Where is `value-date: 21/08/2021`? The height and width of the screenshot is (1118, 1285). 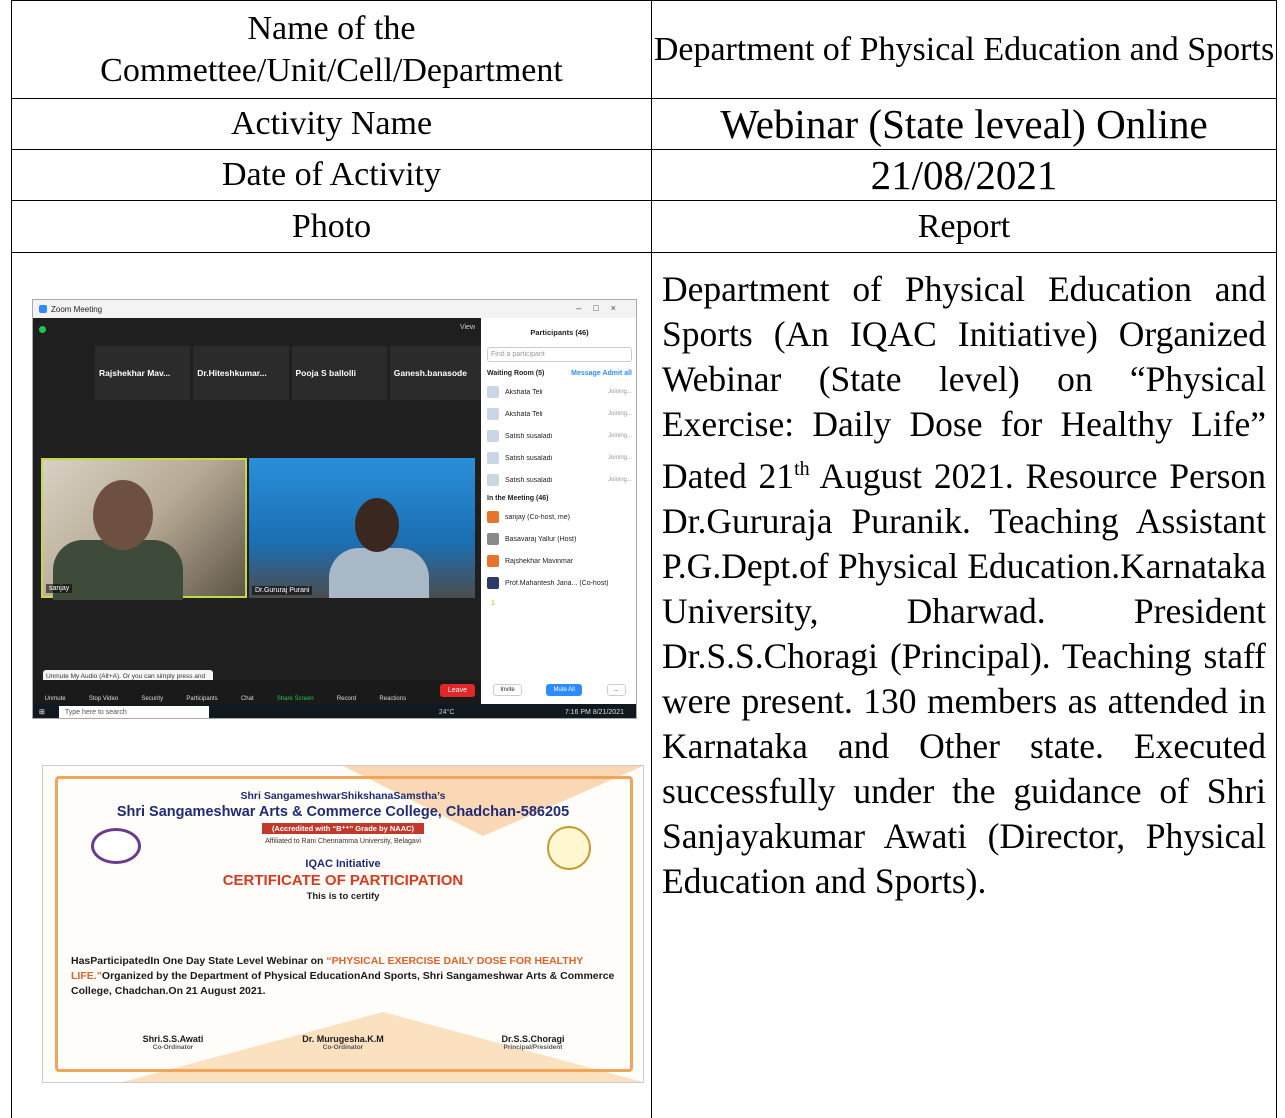 value-date: 21/08/2021 is located at coordinates (964, 175).